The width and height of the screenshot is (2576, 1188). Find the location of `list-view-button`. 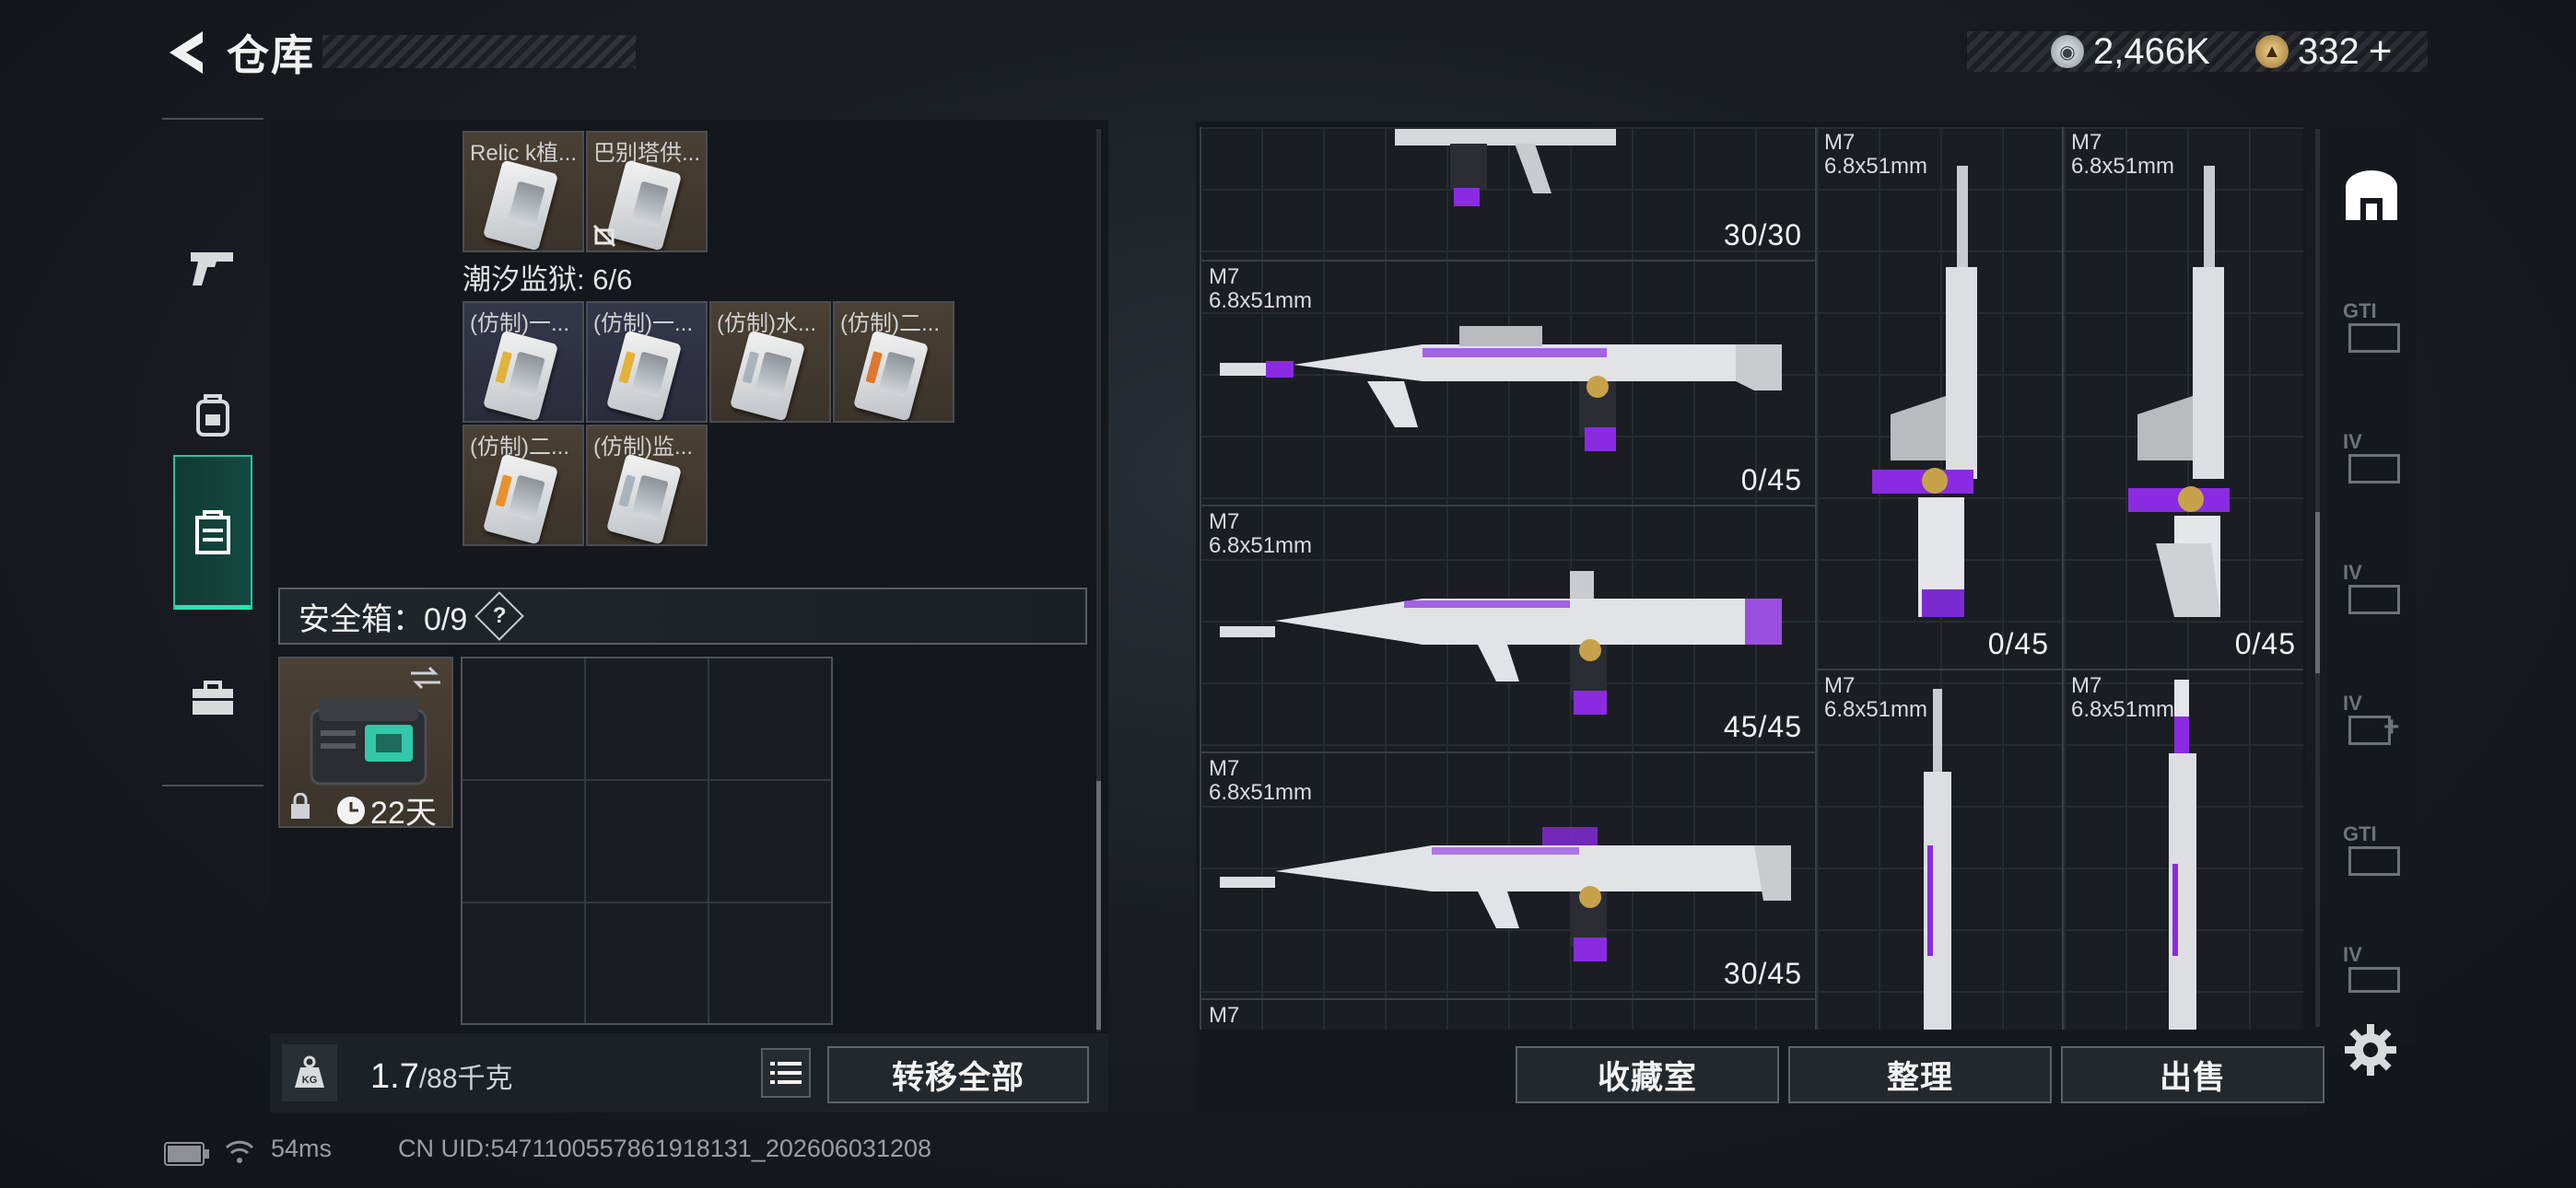

list-view-button is located at coordinates (786, 1073).